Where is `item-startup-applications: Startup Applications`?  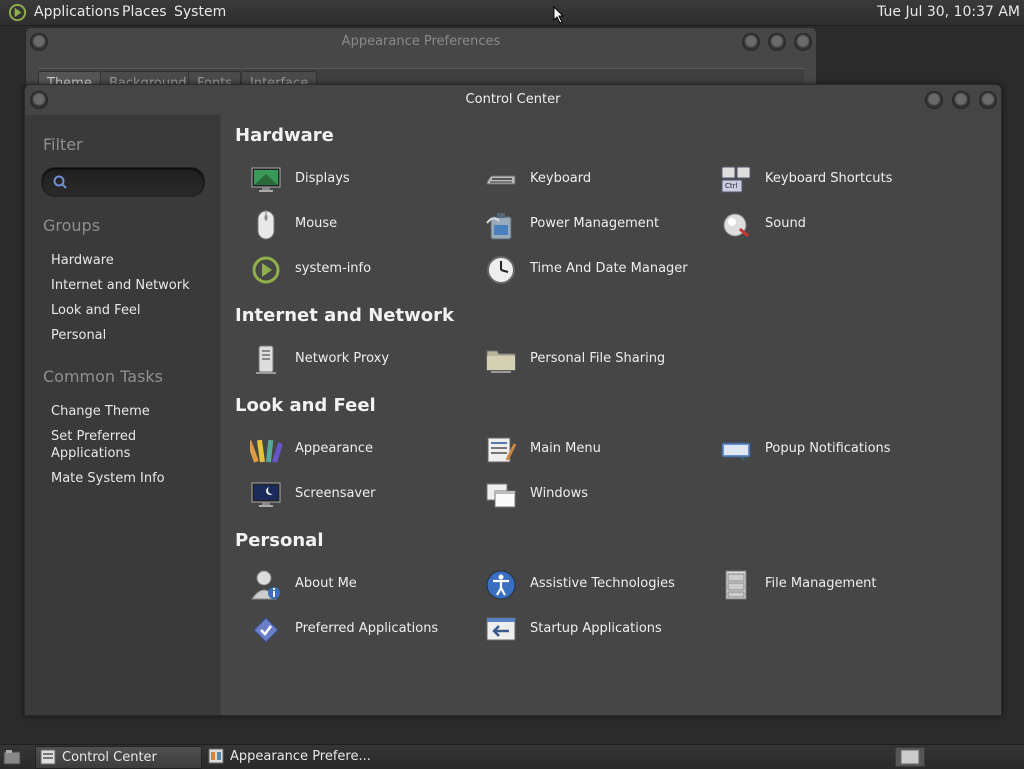
item-startup-applications: Startup Applications is located at coordinates (586, 630).